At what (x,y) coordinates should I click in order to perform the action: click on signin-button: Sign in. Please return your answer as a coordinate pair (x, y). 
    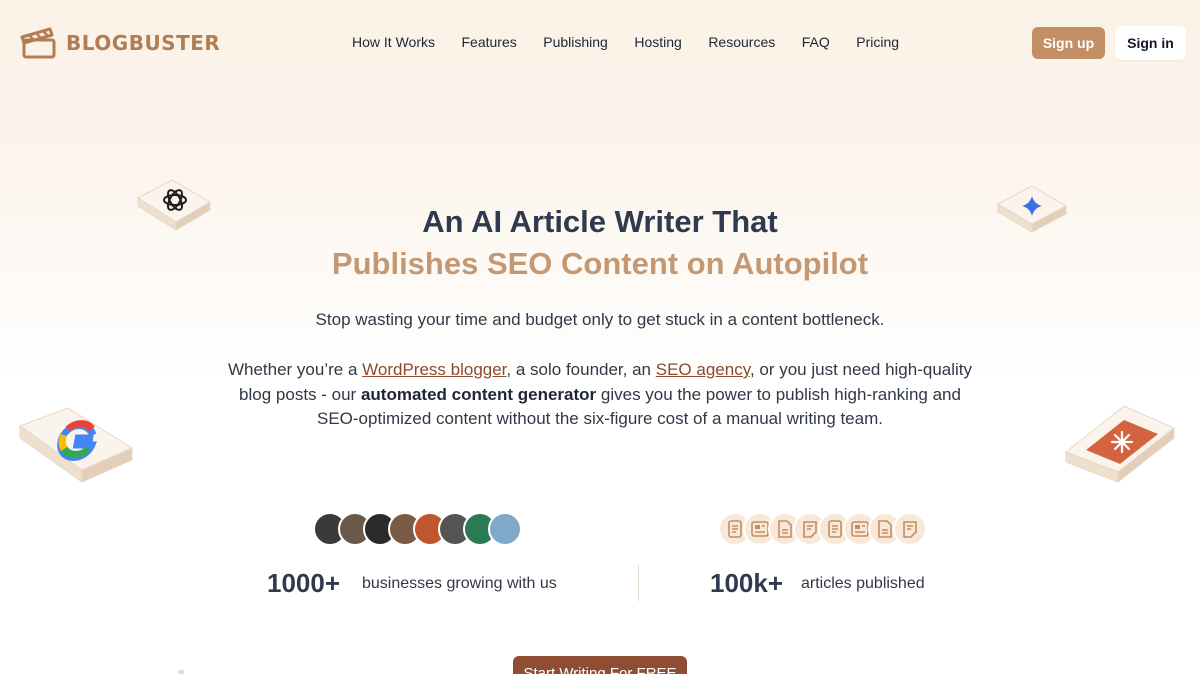
    Looking at the image, I should click on (1150, 43).